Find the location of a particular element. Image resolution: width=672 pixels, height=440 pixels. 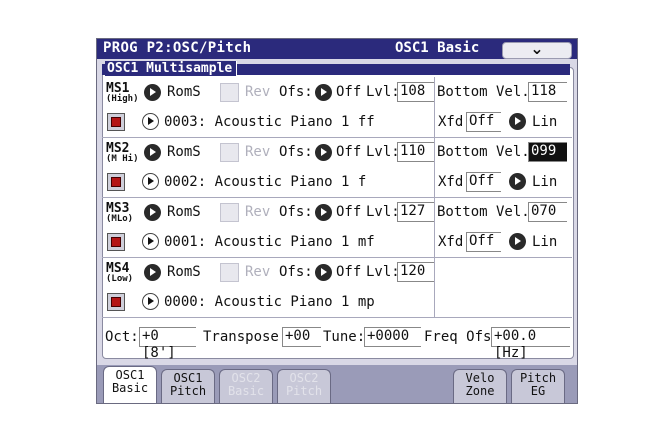

ms2-sample-select-icon is located at coordinates (150, 181).